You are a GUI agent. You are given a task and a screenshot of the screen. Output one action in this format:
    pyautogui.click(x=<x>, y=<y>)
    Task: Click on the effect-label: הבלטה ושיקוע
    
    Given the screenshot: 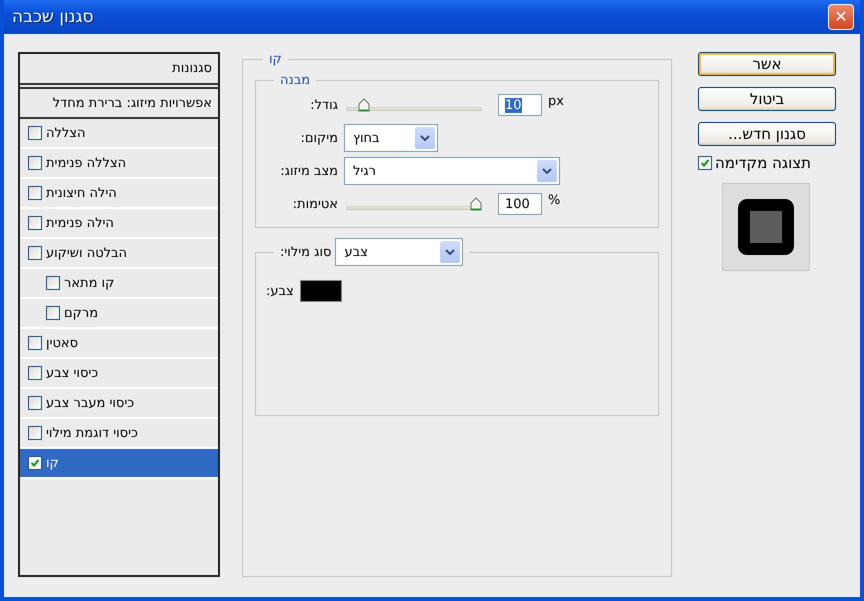 What is the action you would take?
    pyautogui.click(x=87, y=253)
    